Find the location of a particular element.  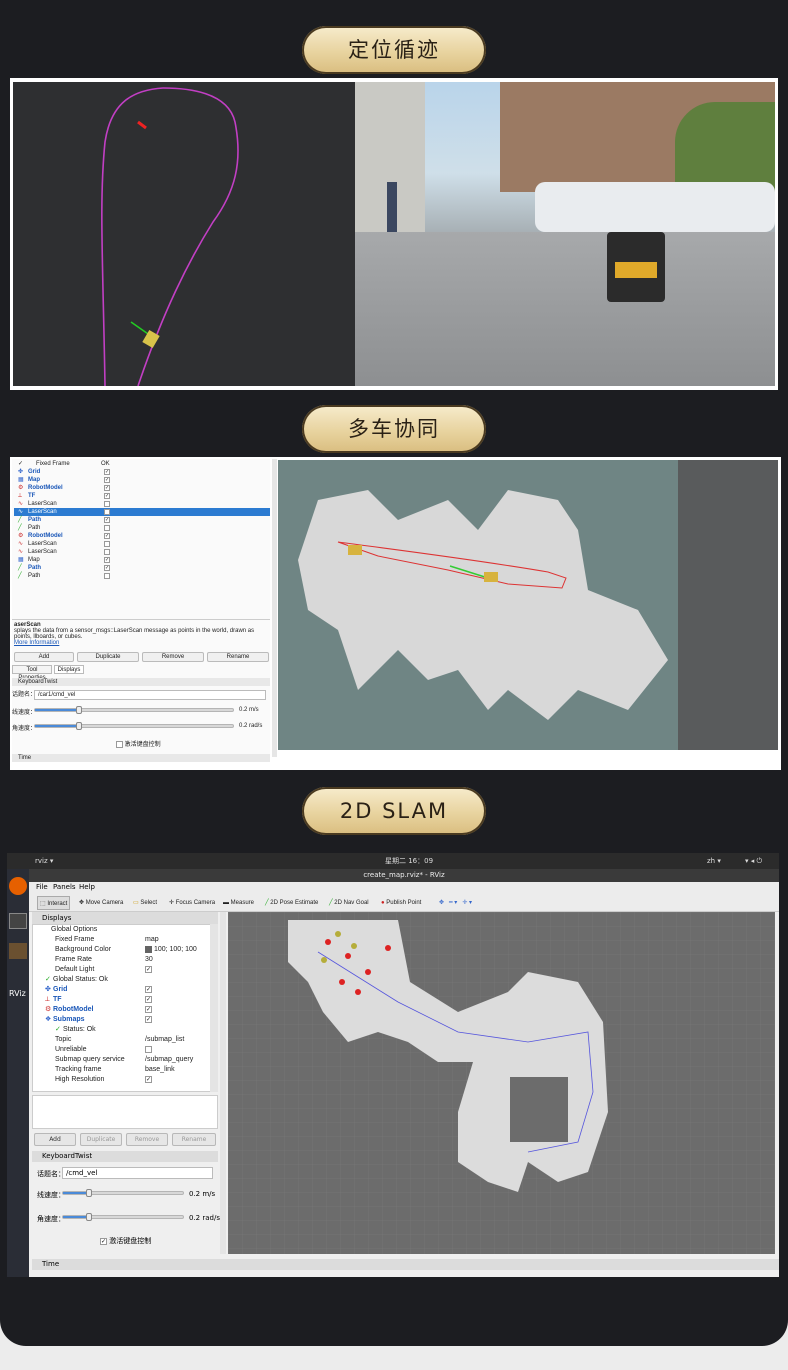

pin-icon: ● is located at coordinates (383, 903).